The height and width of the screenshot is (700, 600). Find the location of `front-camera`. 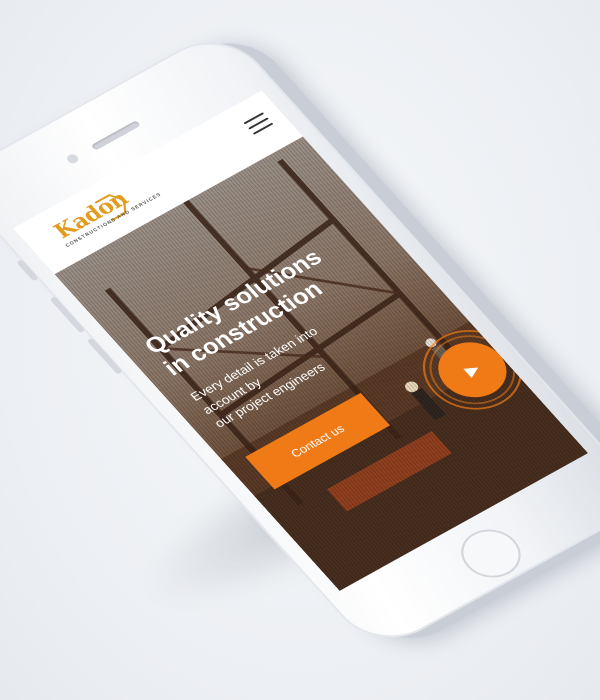

front-camera is located at coordinates (72, 158).